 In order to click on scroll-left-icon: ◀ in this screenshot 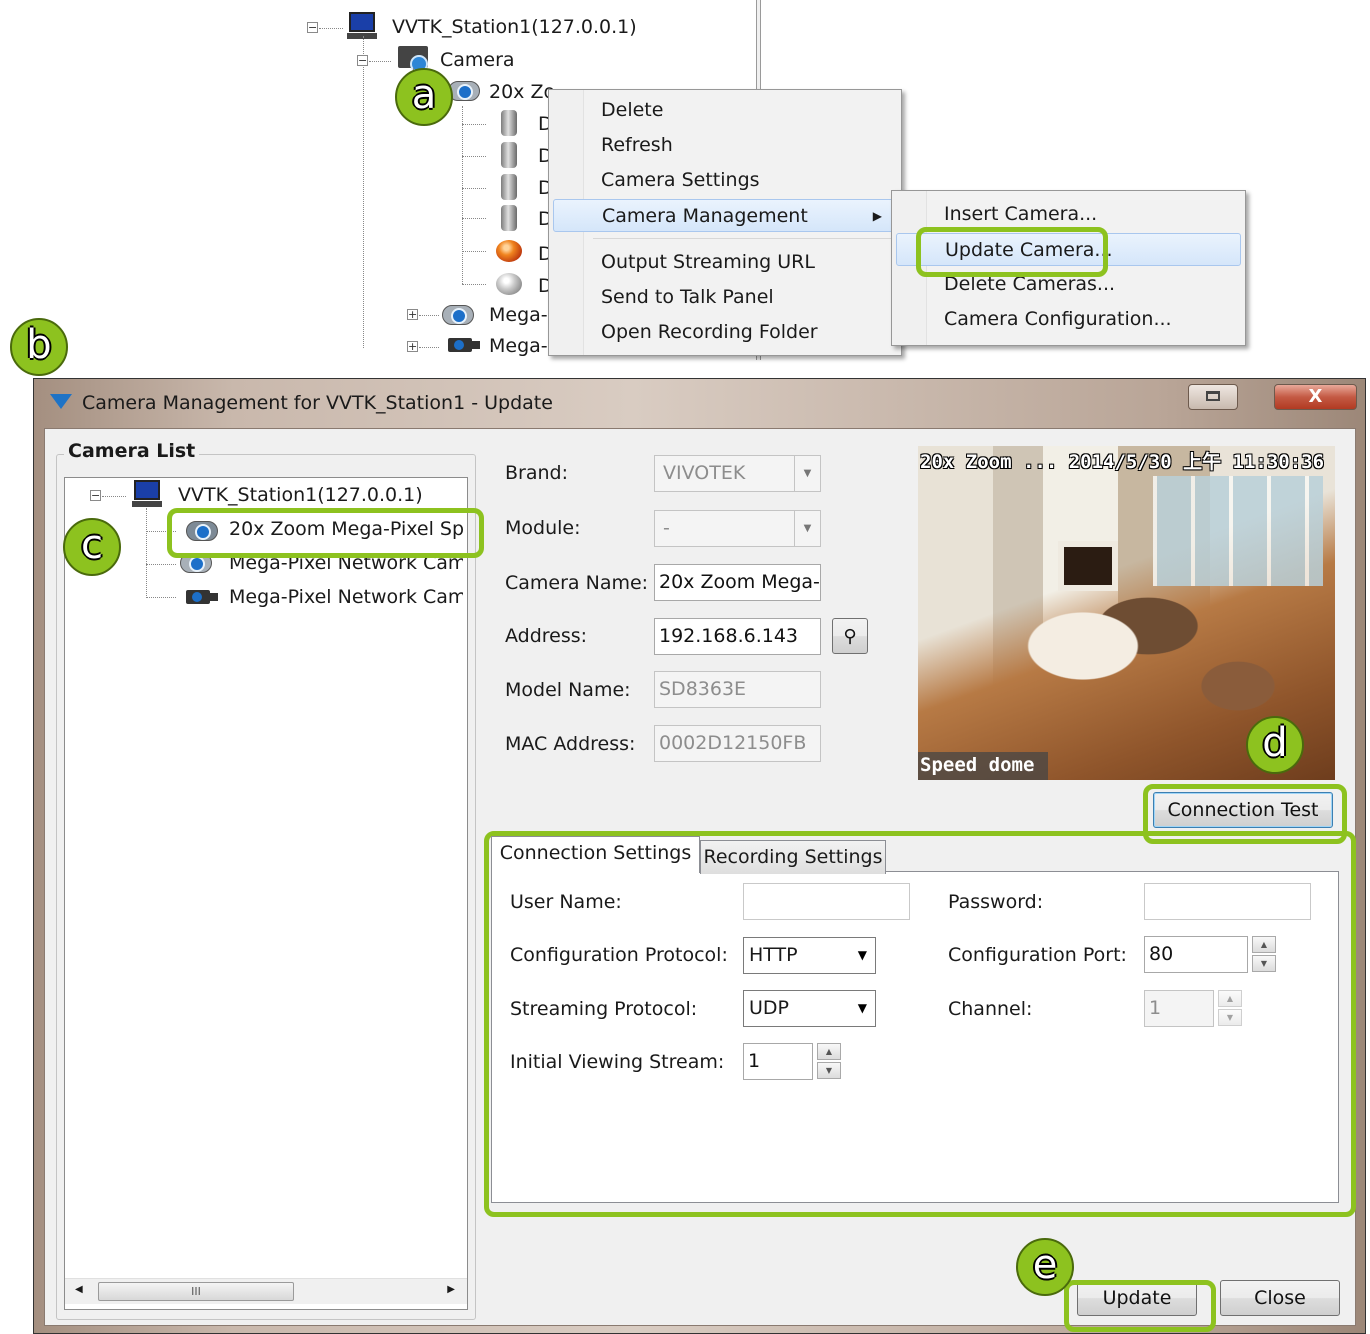, I will do `click(79, 1289)`.